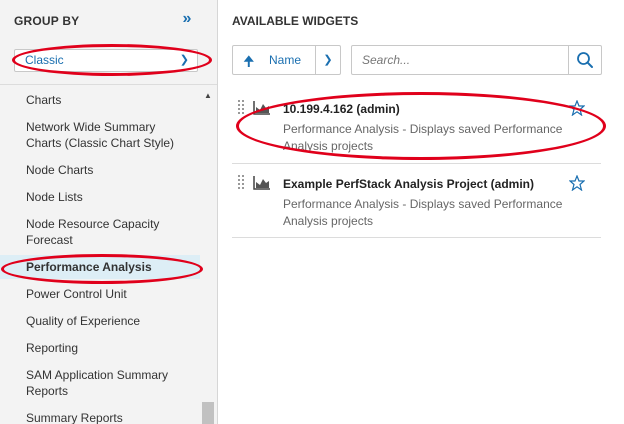  What do you see at coordinates (341, 109) in the screenshot?
I see `widget-title: 10.199.4.162 (admin)` at bounding box center [341, 109].